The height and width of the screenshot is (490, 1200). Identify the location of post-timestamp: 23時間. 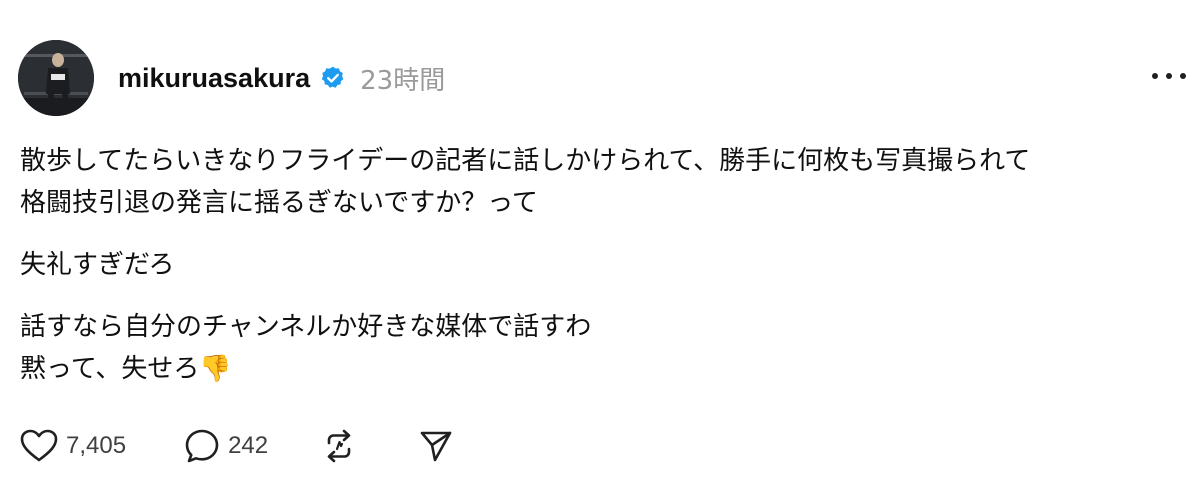
(402, 78).